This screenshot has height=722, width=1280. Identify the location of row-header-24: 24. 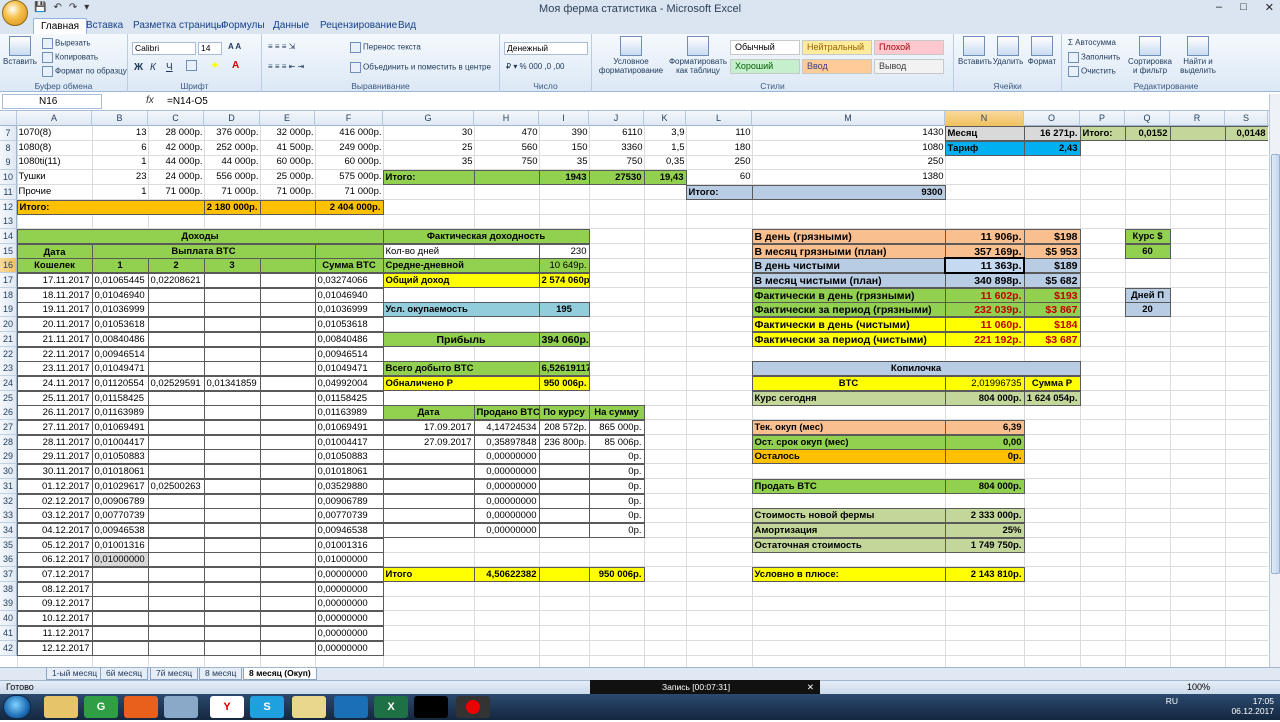
(8, 383).